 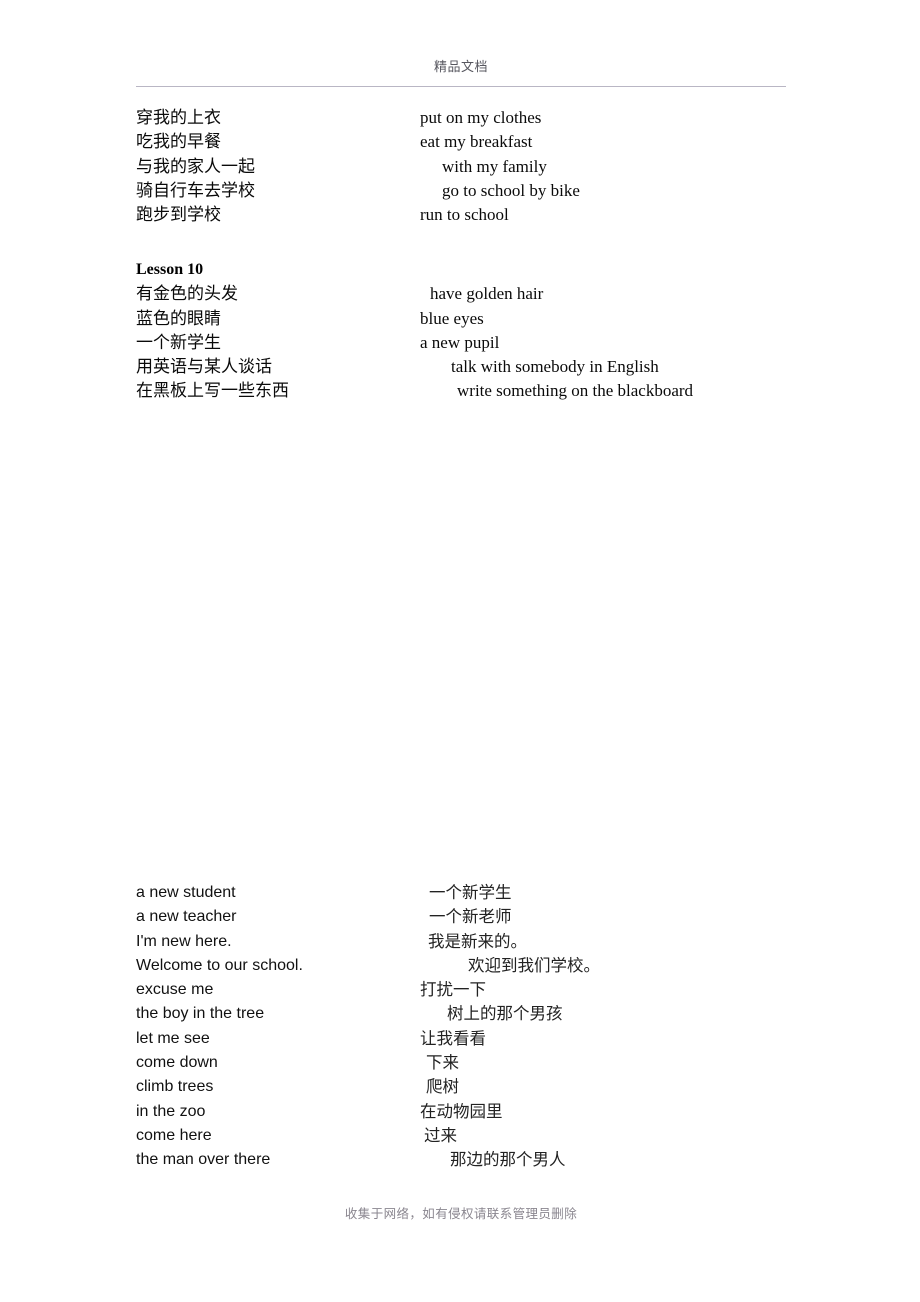 What do you see at coordinates (170, 269) in the screenshot?
I see `lesson-heading: Lesson 10` at bounding box center [170, 269].